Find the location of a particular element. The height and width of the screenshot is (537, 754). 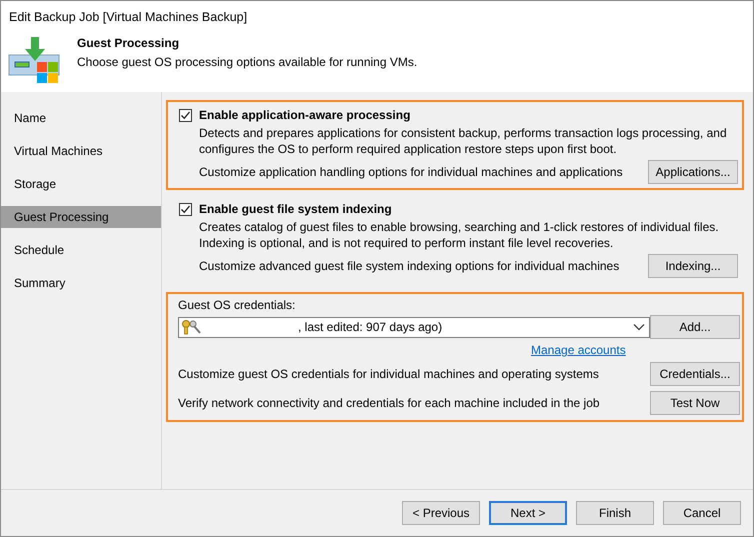

option-text: Customize advanced guest file system indexing options for individual machines is located at coordinates (409, 266).